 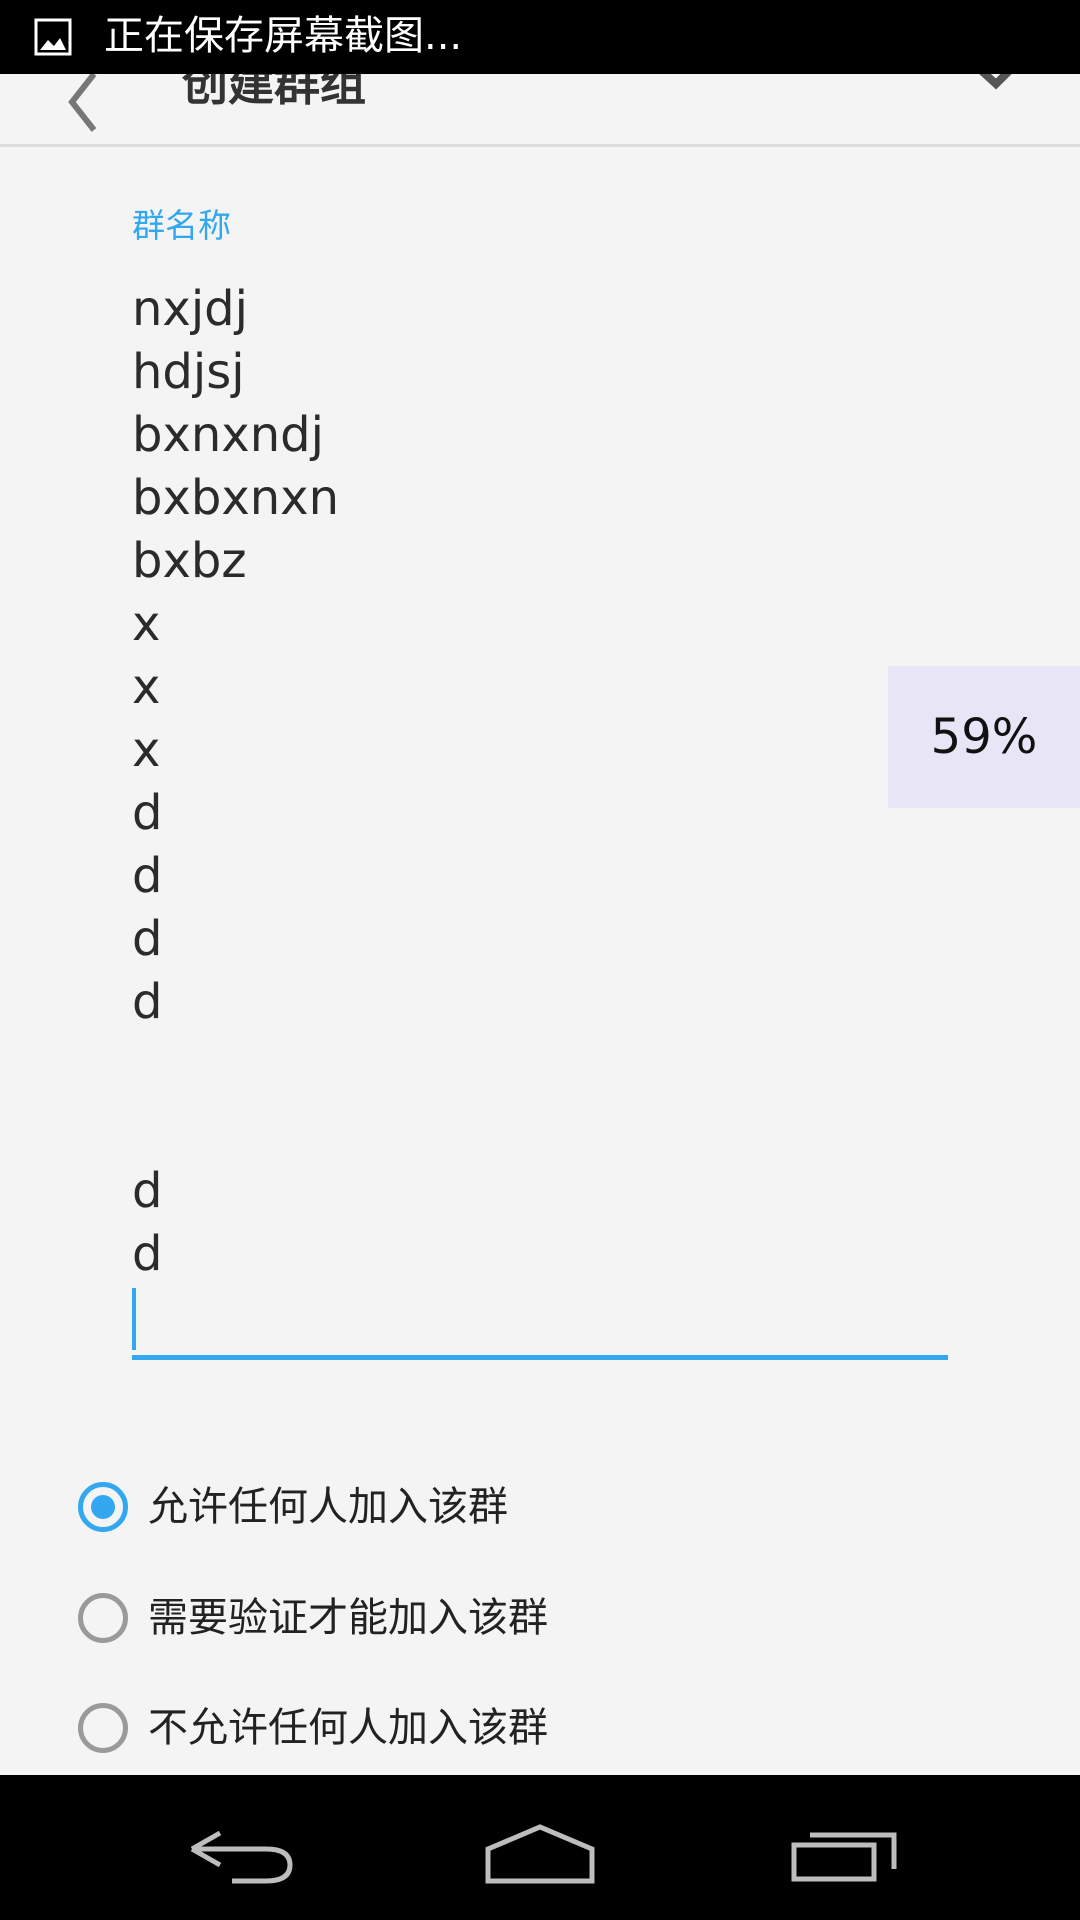 What do you see at coordinates (540, 110) in the screenshot?
I see `action-bar: 创建群组` at bounding box center [540, 110].